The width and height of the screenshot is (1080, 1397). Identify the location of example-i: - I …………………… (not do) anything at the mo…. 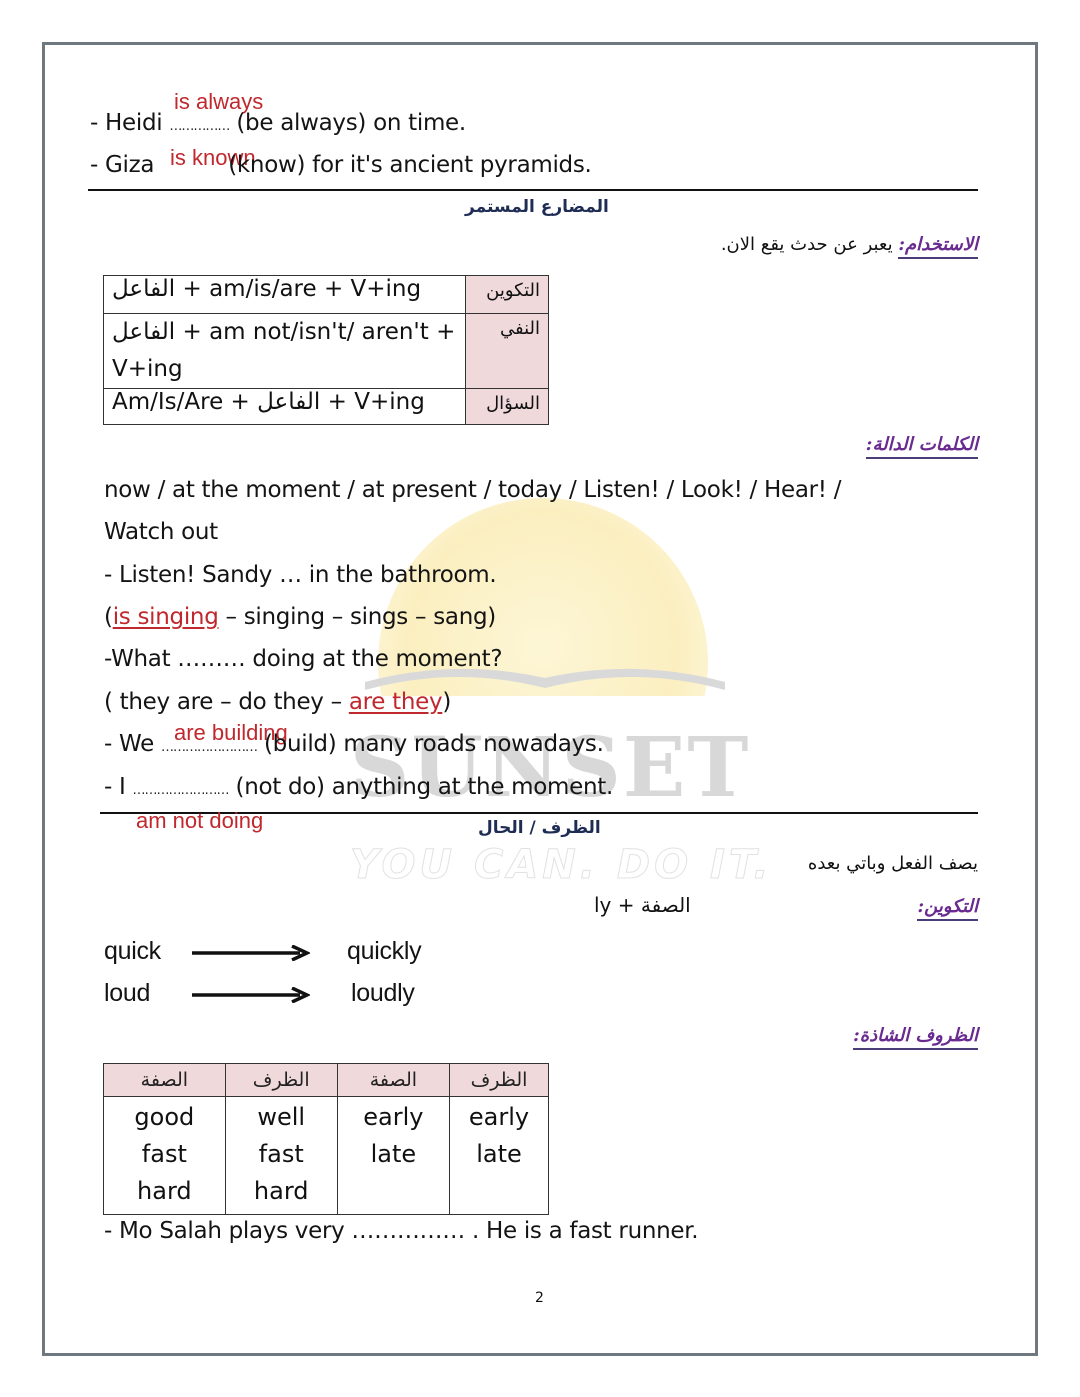
(358, 787).